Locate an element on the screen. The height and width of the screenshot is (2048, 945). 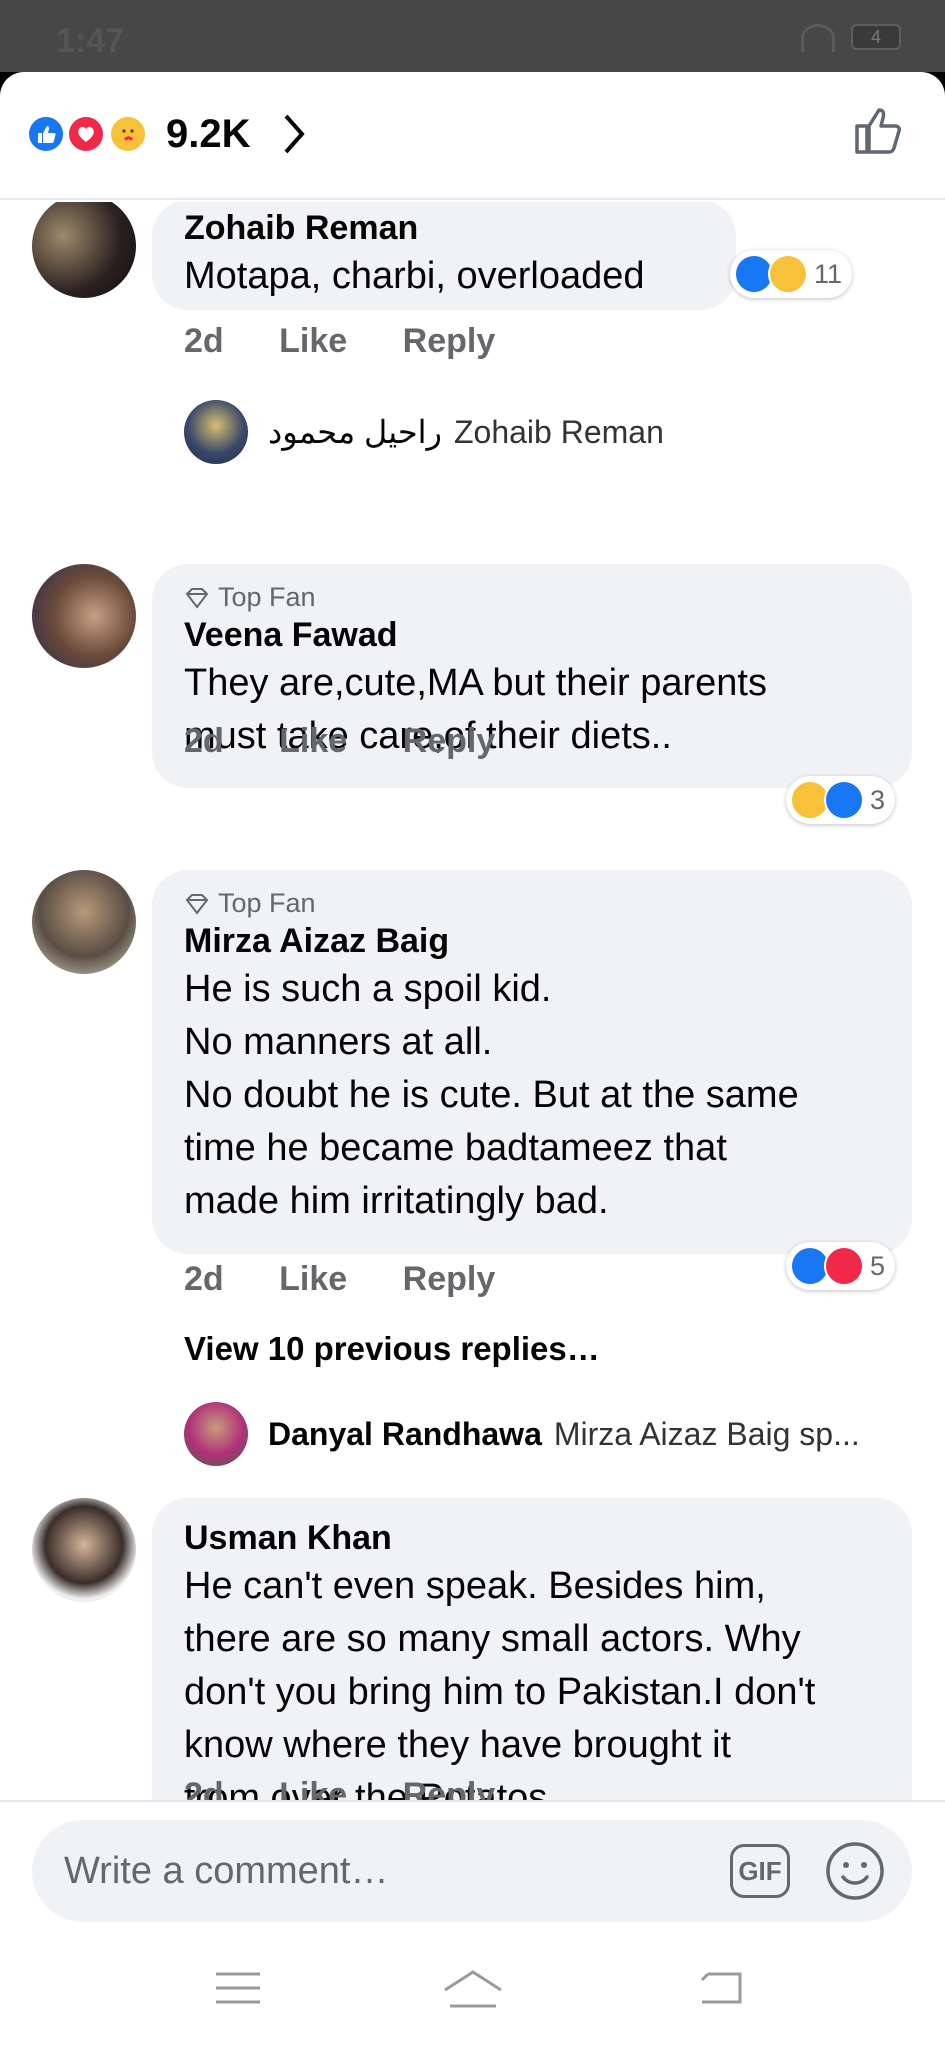
back-icon is located at coordinates (721, 1990).